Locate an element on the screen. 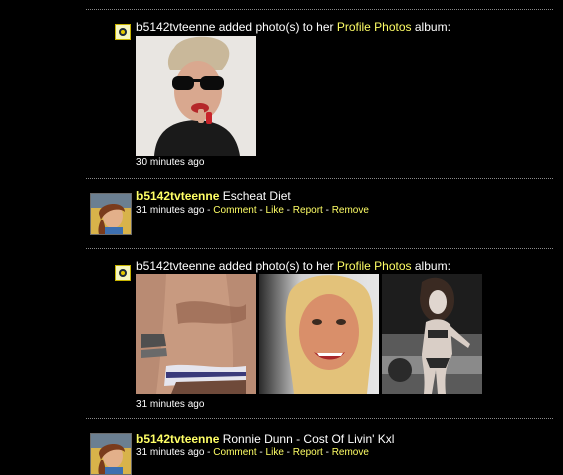 This screenshot has width=563, height=475. status-text: Escheat Diet is located at coordinates (256, 196).